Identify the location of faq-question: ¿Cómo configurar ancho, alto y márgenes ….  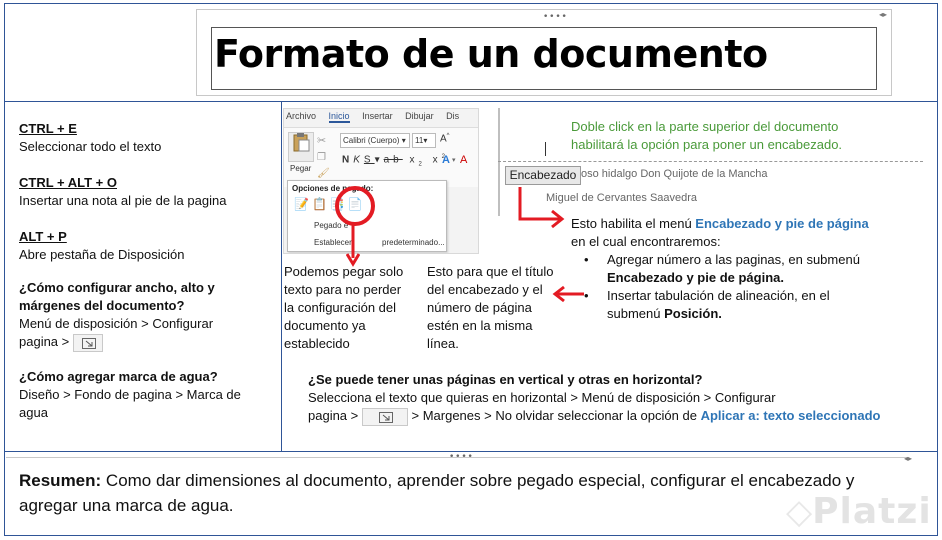
(117, 296).